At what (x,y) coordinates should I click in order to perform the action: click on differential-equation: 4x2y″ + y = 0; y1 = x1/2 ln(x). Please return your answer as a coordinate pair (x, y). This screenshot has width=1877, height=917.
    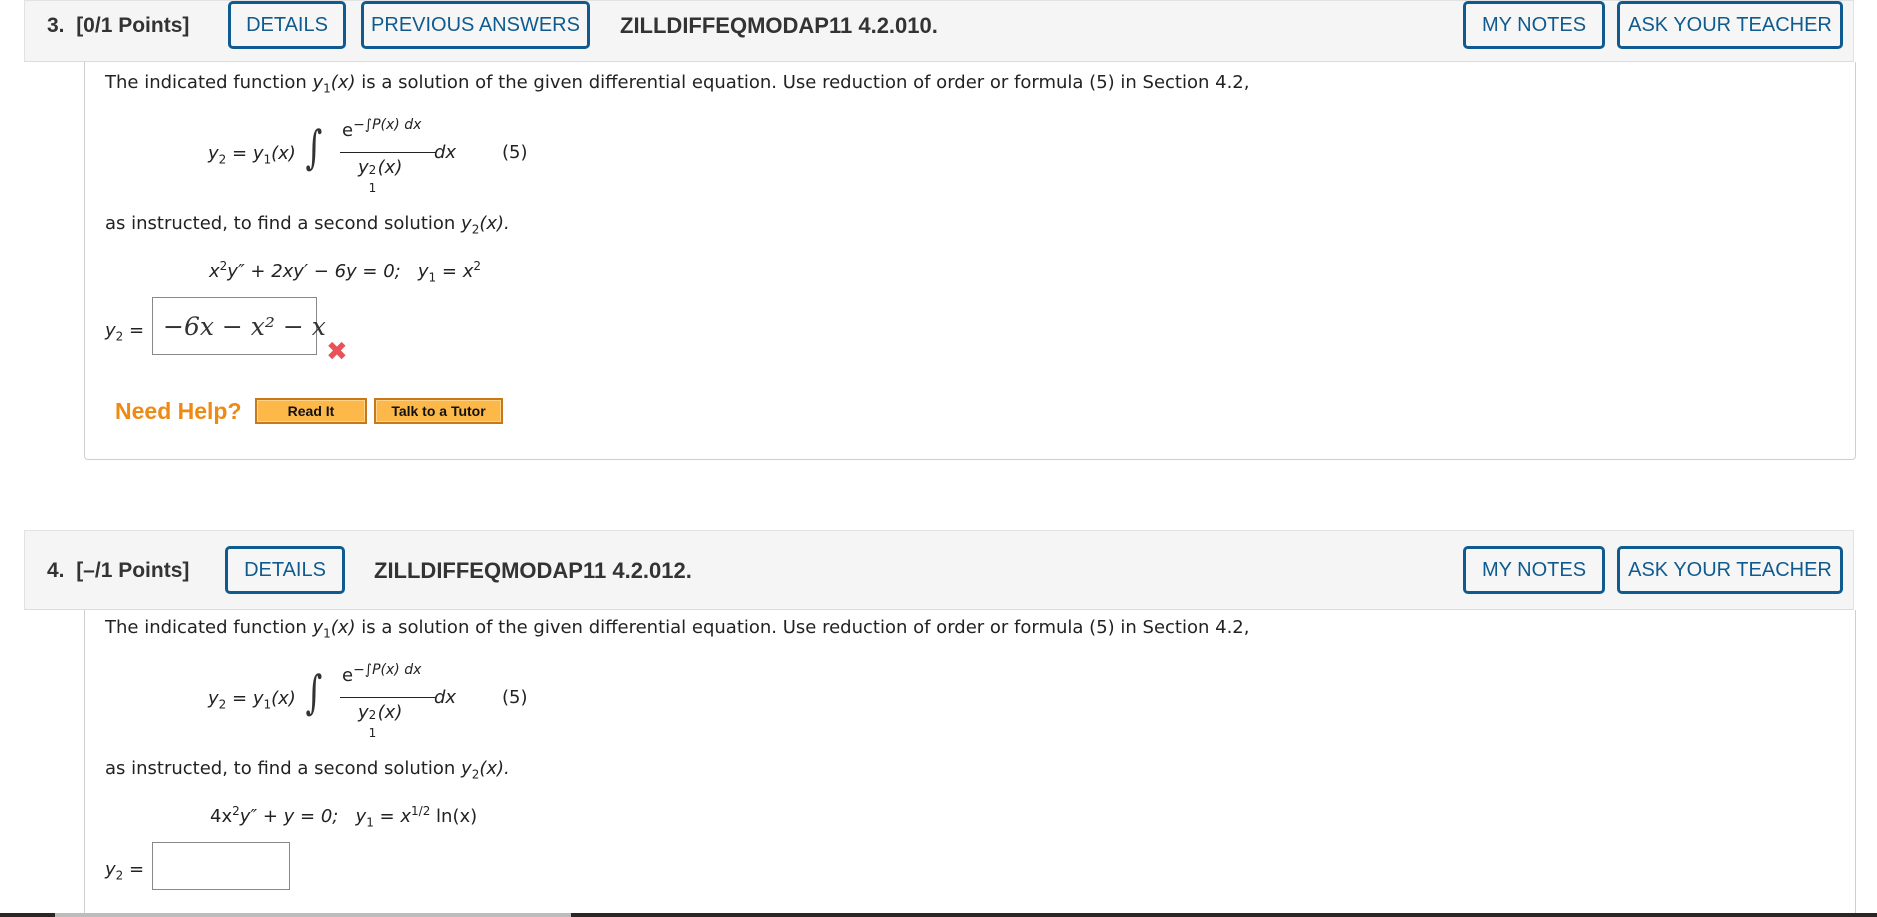
    Looking at the image, I should click on (343, 817).